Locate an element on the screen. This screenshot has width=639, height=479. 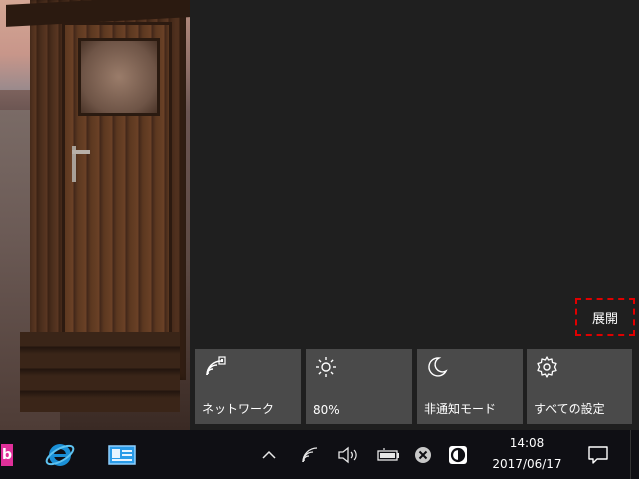
settings-gear-icon is located at coordinates (547, 367).